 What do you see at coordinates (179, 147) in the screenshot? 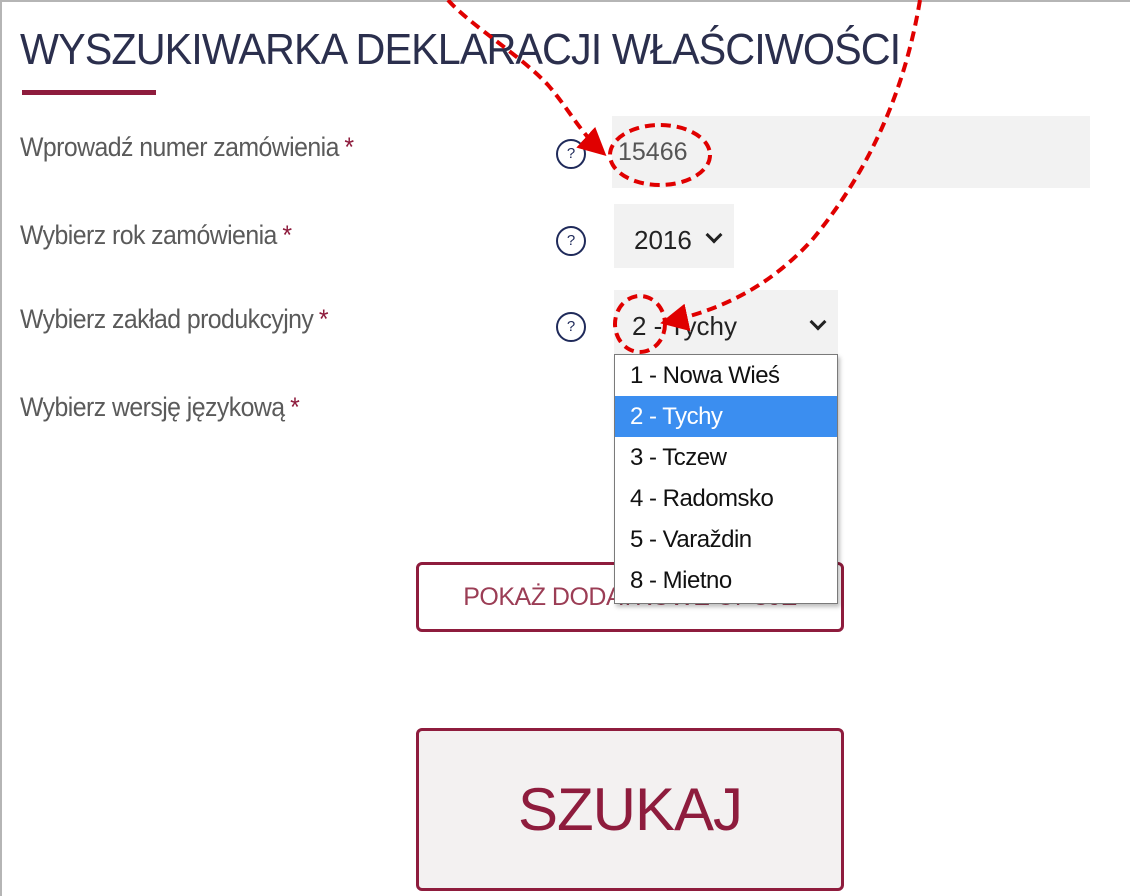
I see `order-number-label-text: Wprowadź numer zamówienia` at bounding box center [179, 147].